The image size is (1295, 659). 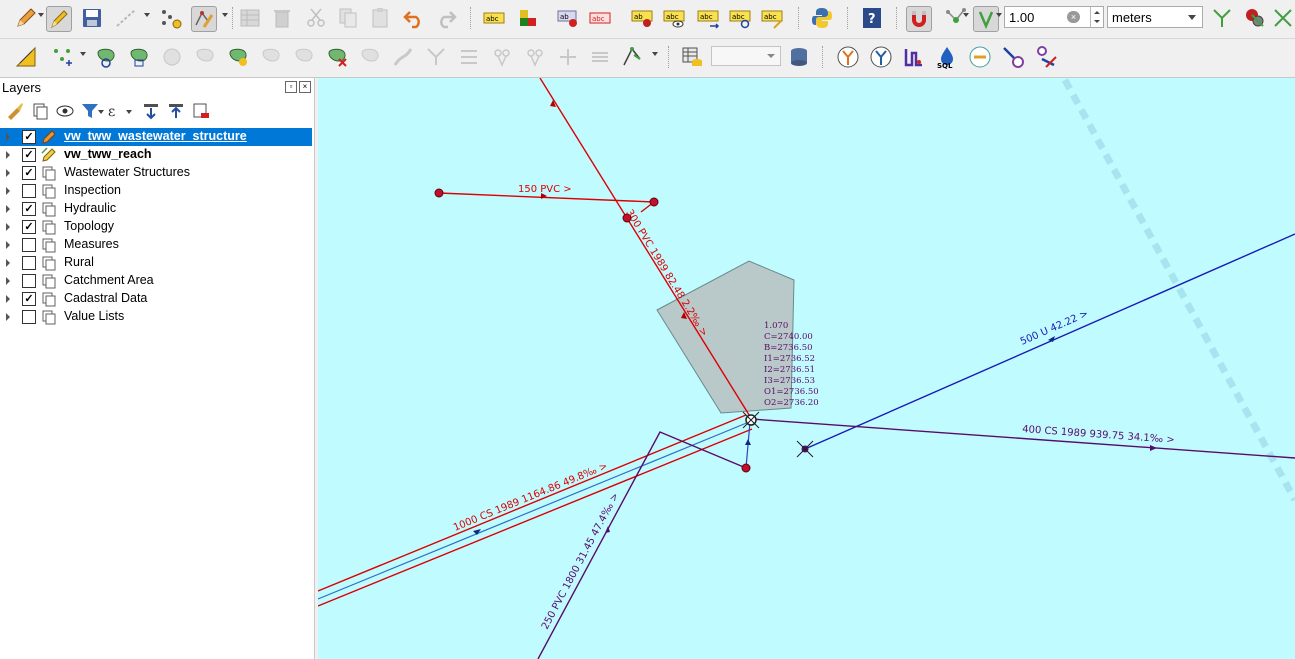 I want to click on topological-editing-icon, so click(x=1222, y=18).